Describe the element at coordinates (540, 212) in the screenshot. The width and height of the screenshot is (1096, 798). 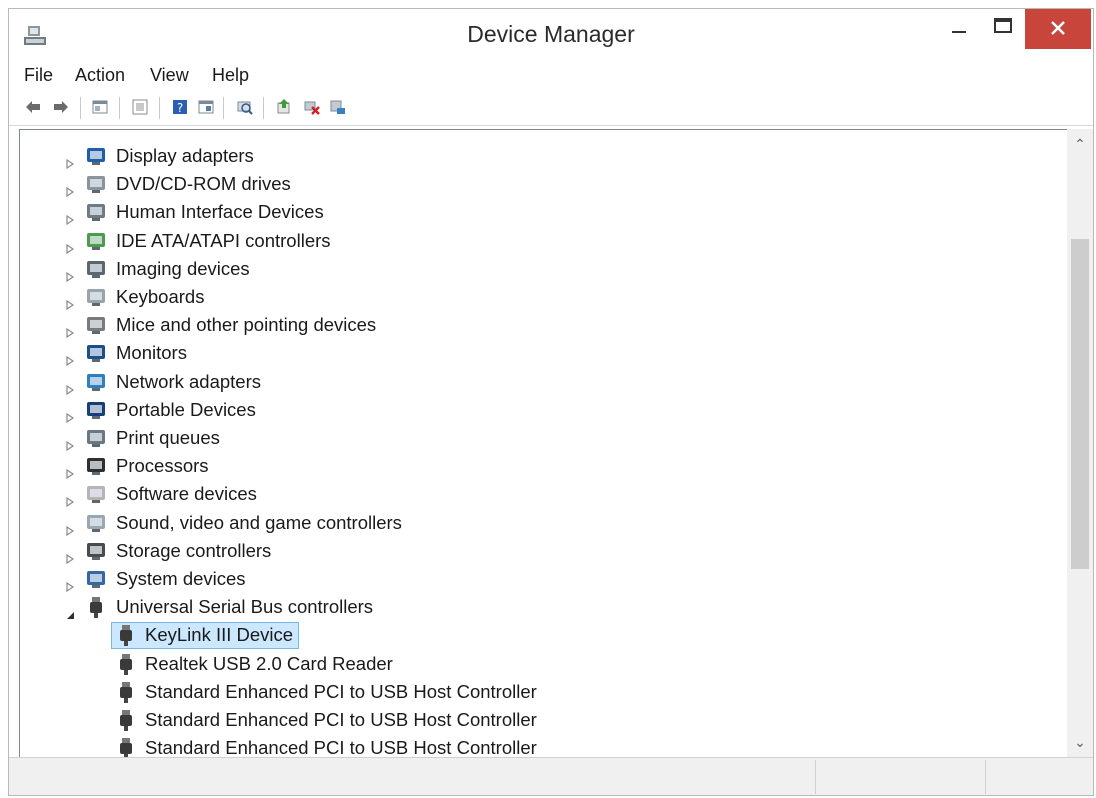
I see `tree-category-row: Human Interface Devices` at that location.